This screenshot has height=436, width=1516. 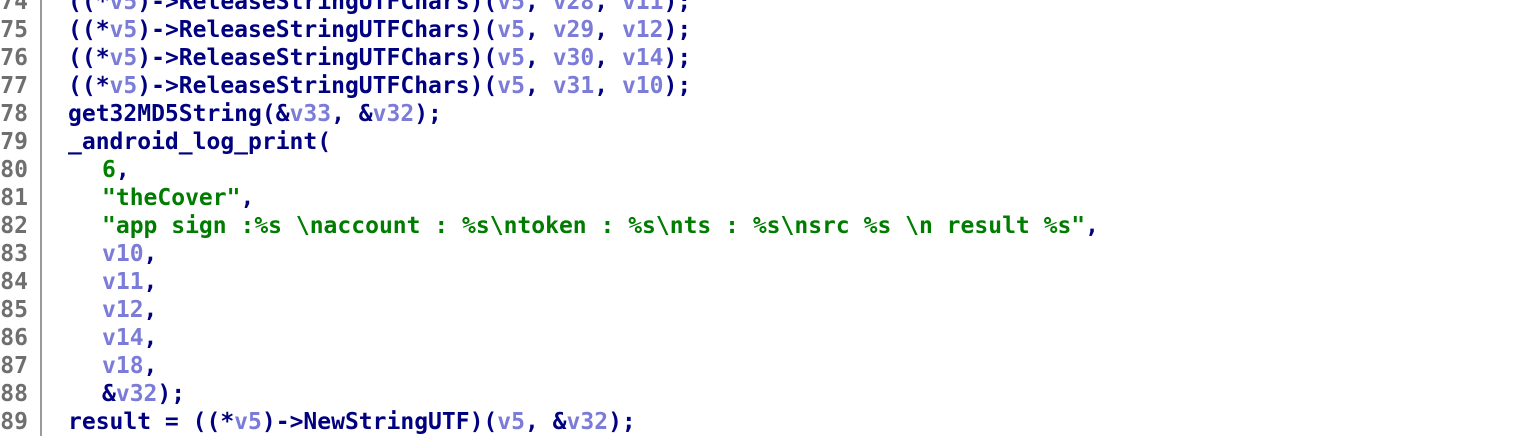 What do you see at coordinates (109, 170) in the screenshot?
I see `number-literal-token: 6` at bounding box center [109, 170].